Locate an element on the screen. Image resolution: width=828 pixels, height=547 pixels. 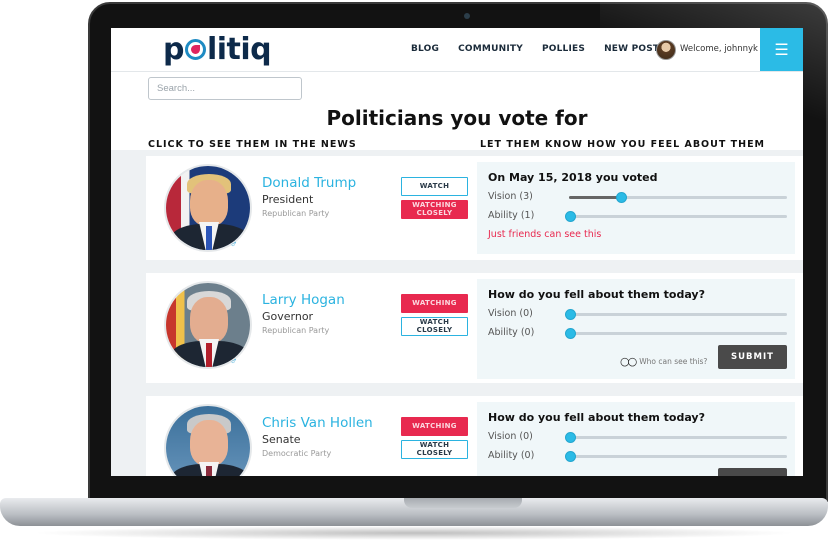
visibility-settings-link: ○○ Who can see this? is located at coordinates (663, 361).